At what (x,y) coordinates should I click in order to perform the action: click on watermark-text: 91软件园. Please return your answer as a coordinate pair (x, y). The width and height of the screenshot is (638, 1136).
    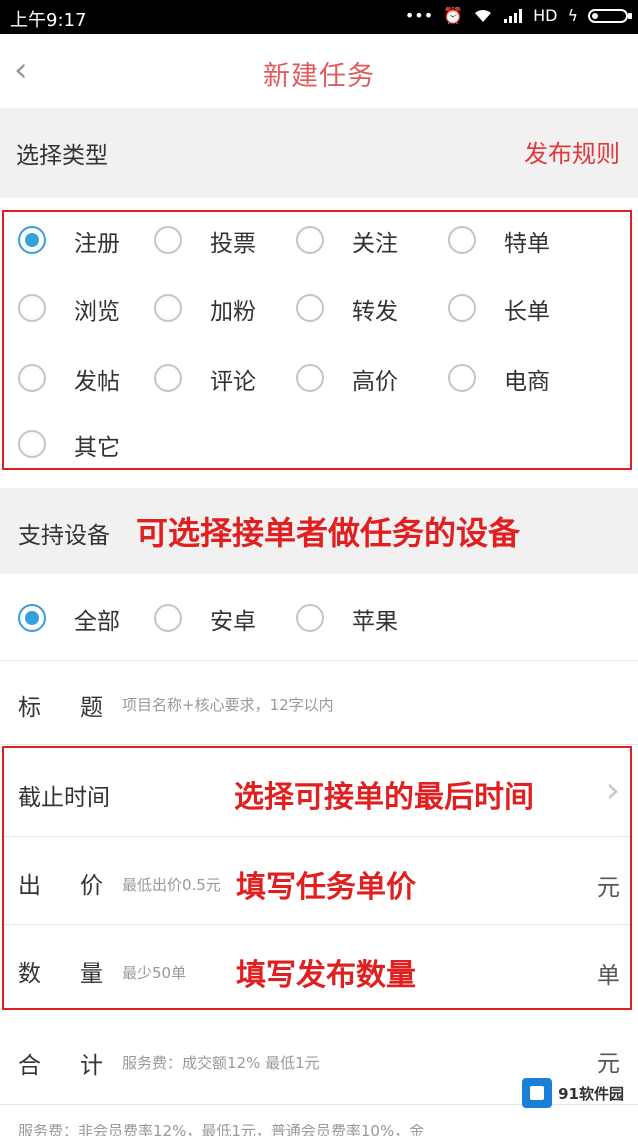
    Looking at the image, I should click on (591, 1093).